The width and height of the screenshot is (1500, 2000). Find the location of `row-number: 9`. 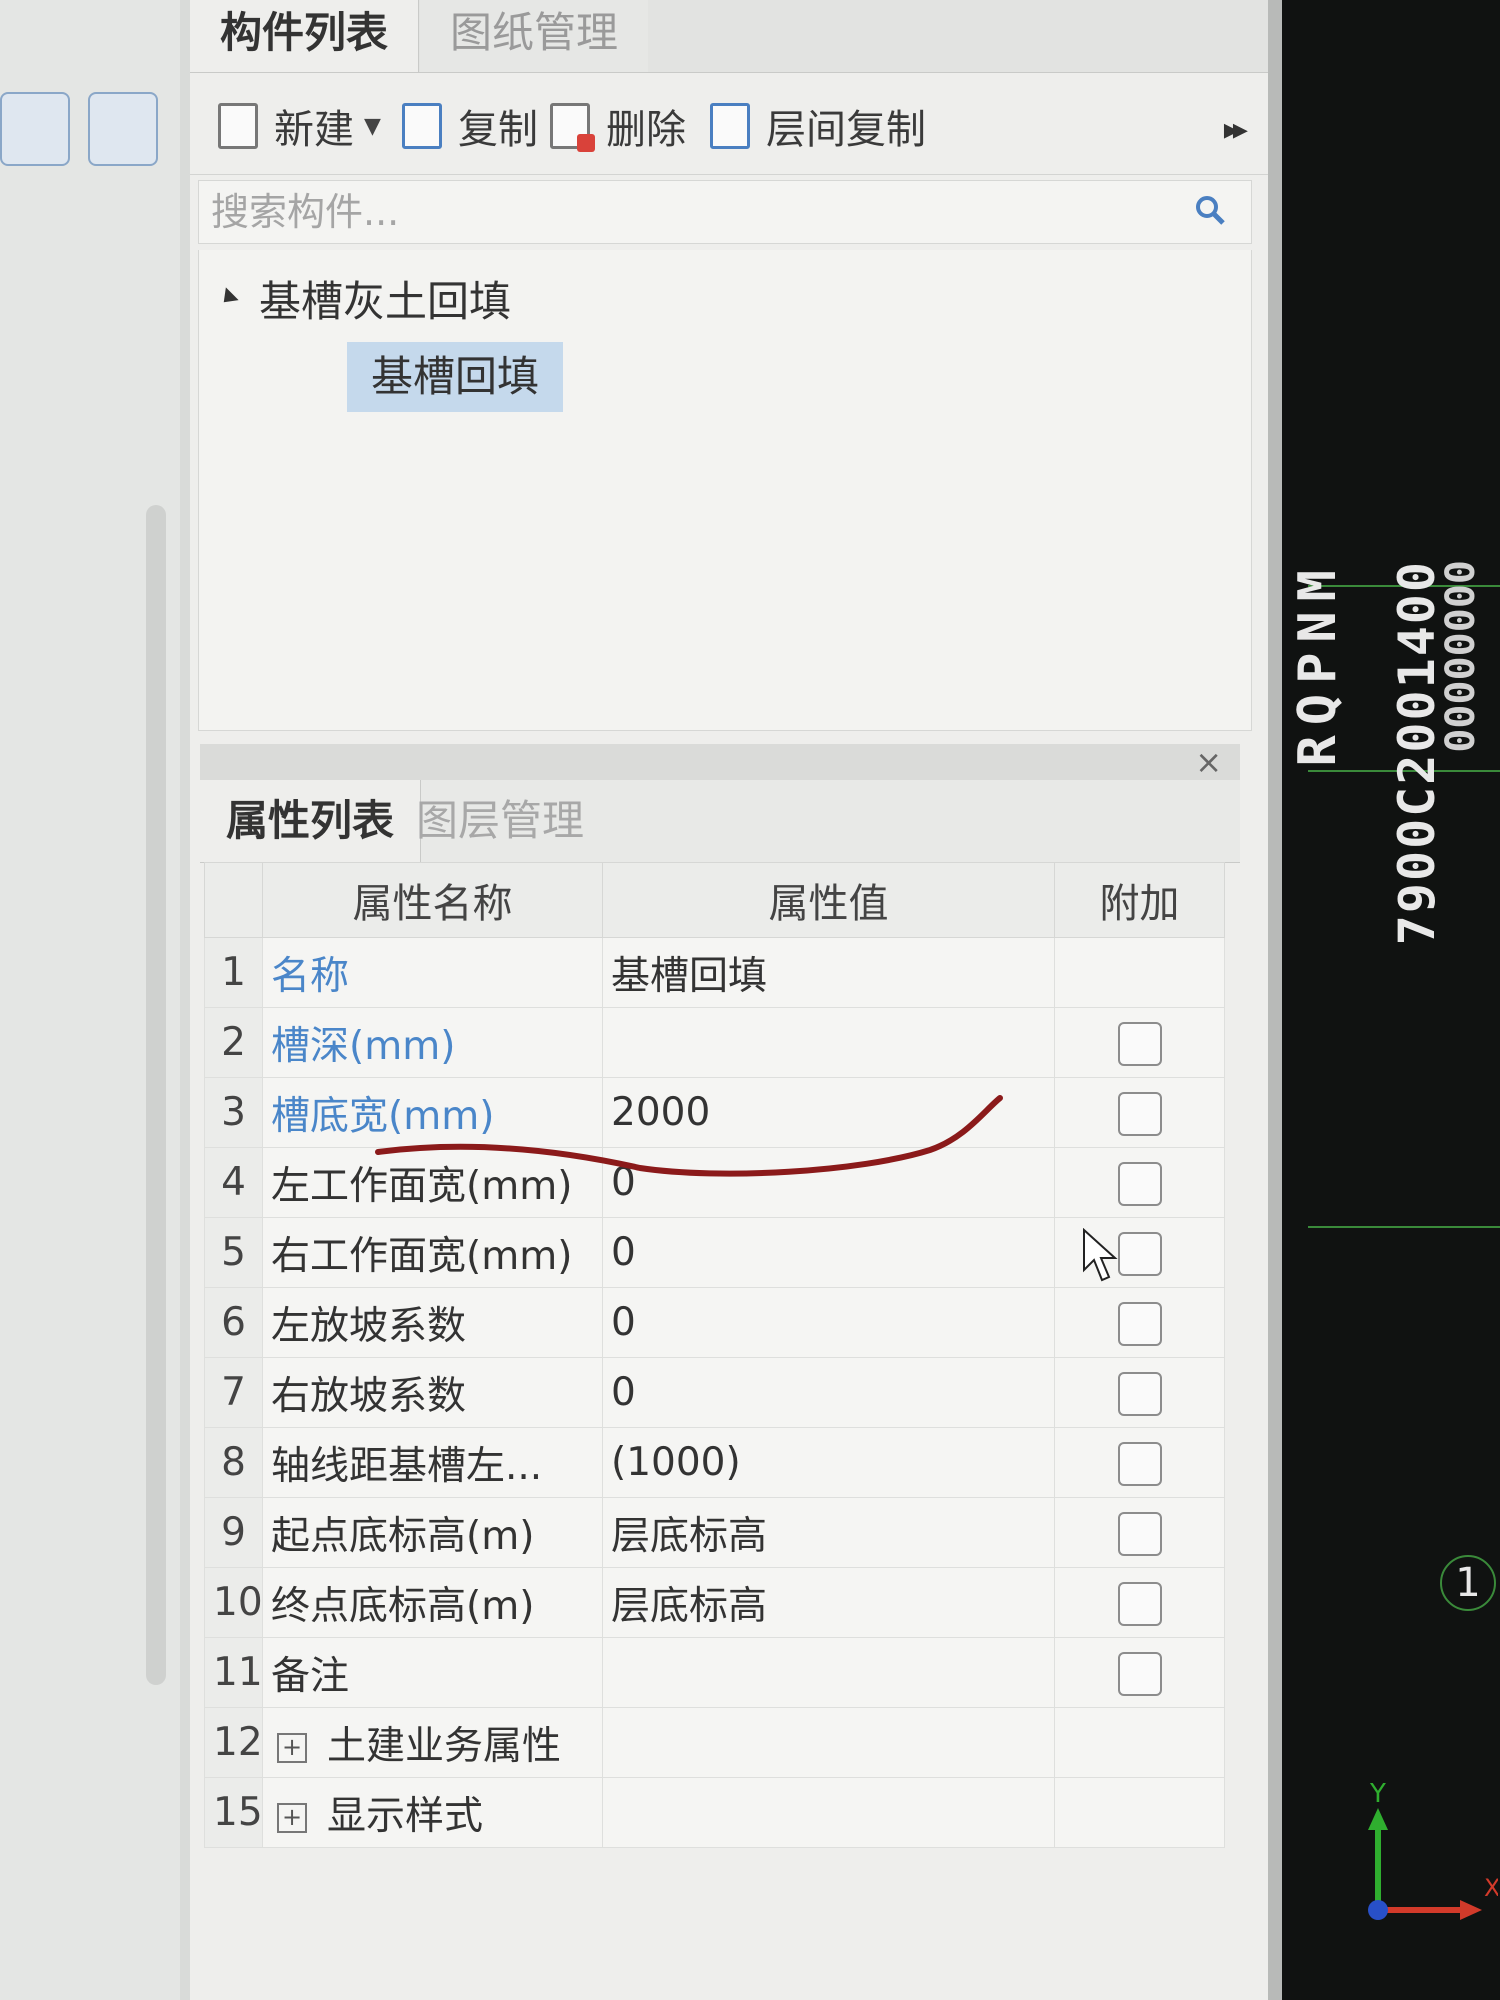

row-number: 9 is located at coordinates (233, 1532).